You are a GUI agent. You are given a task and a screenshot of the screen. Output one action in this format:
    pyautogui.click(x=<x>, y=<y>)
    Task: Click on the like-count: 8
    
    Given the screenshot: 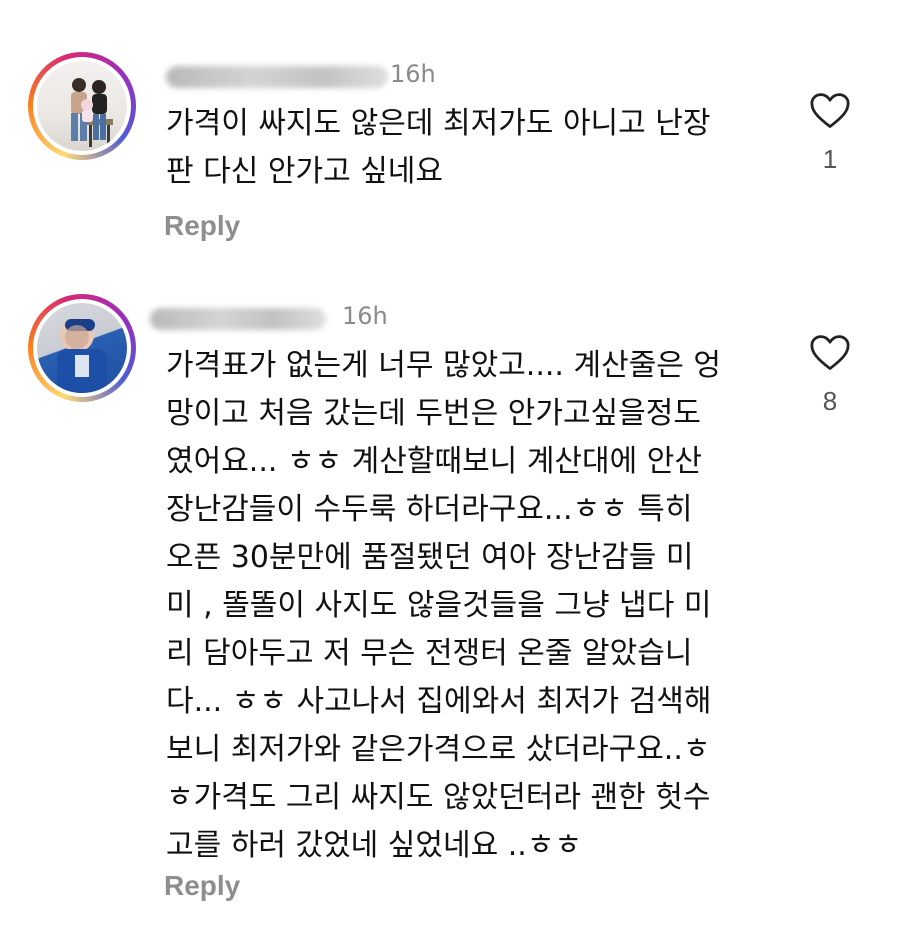 What is the action you would take?
    pyautogui.click(x=830, y=401)
    